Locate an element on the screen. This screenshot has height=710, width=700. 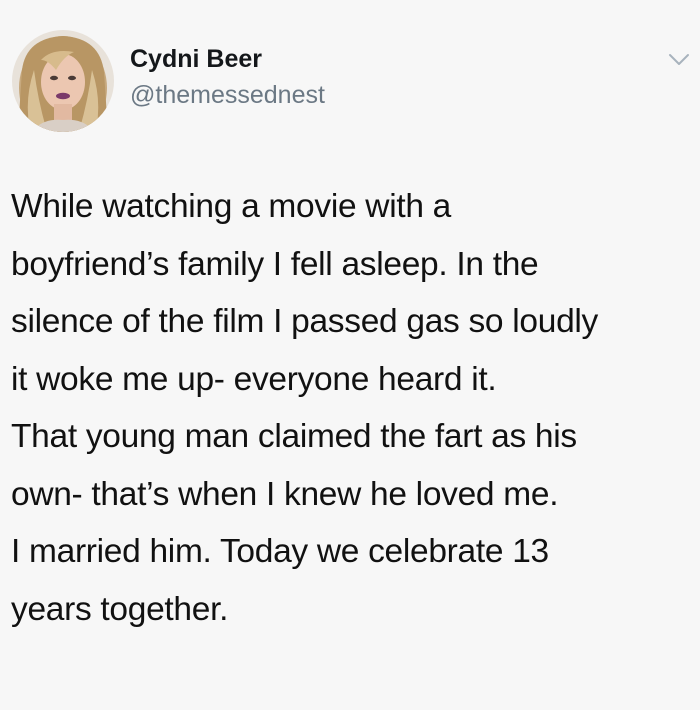
avatar is located at coordinates (63, 81).